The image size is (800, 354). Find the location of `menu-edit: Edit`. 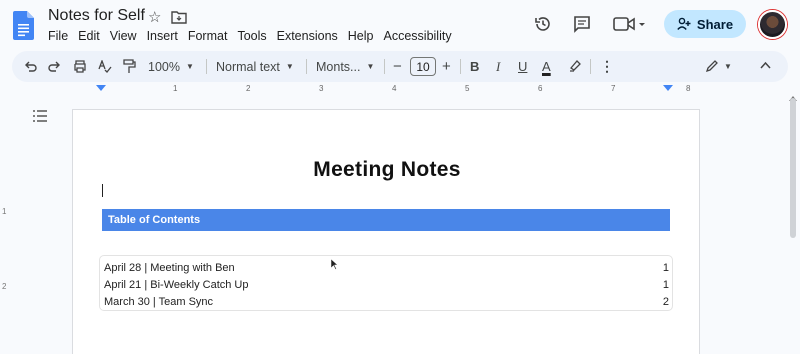

menu-edit: Edit is located at coordinates (89, 36).